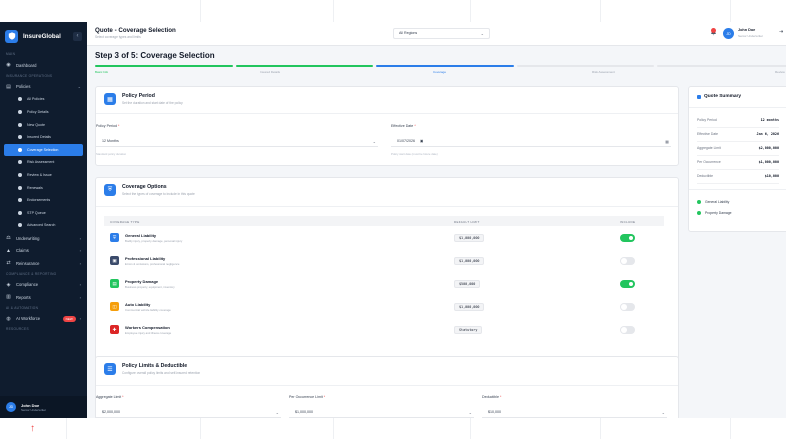  What do you see at coordinates (574, 412) in the screenshot?
I see `deductible-input: $10,000 ⌄` at bounding box center [574, 412].